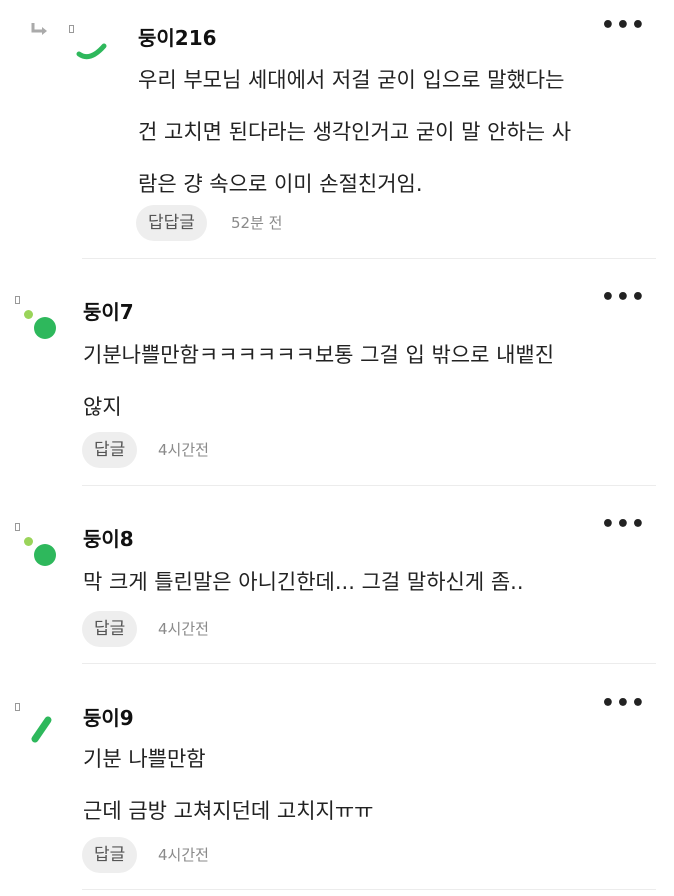 The image size is (674, 896). I want to click on comment-line: 건 고치면 된다라는 생각인거고 굳이 말 안하는 사, so click(355, 132).